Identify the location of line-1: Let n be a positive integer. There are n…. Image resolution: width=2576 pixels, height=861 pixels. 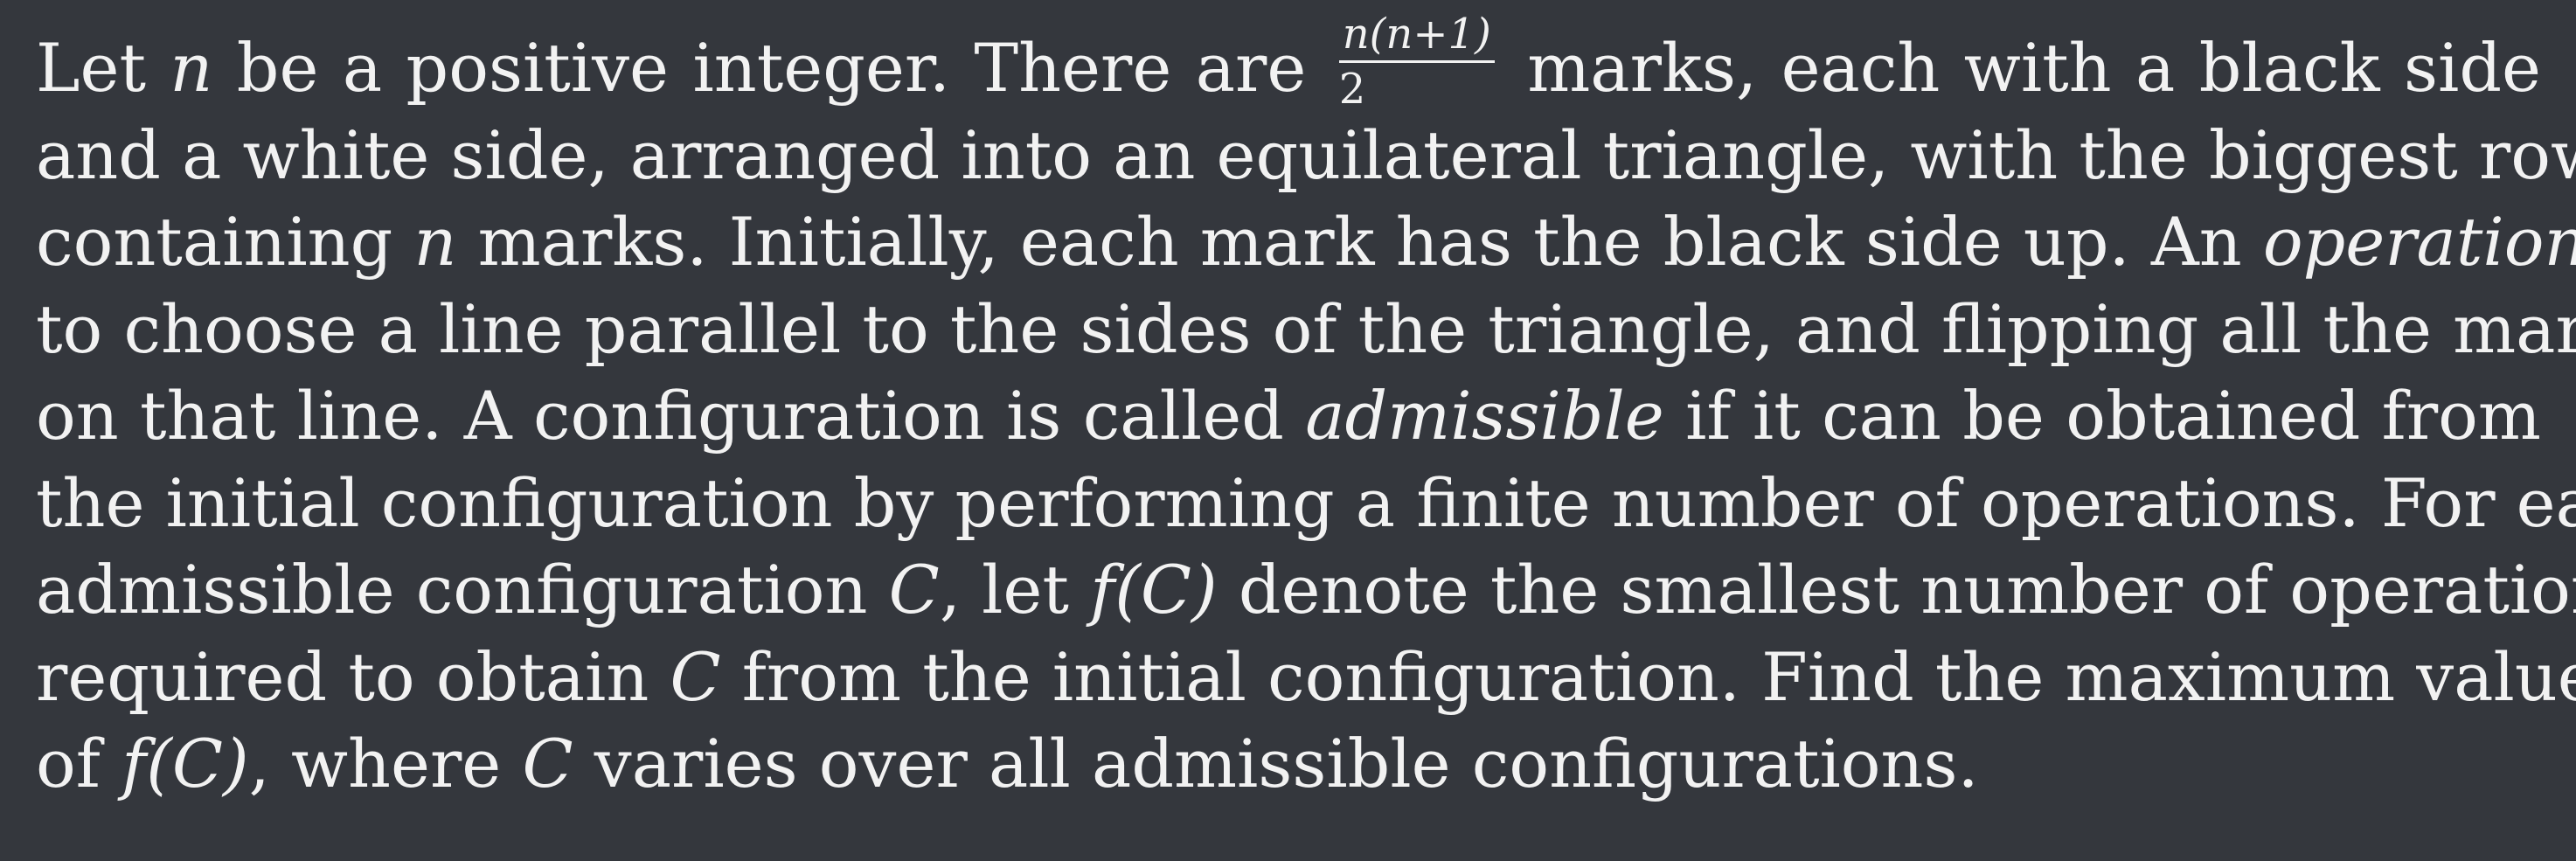
(1288, 62).